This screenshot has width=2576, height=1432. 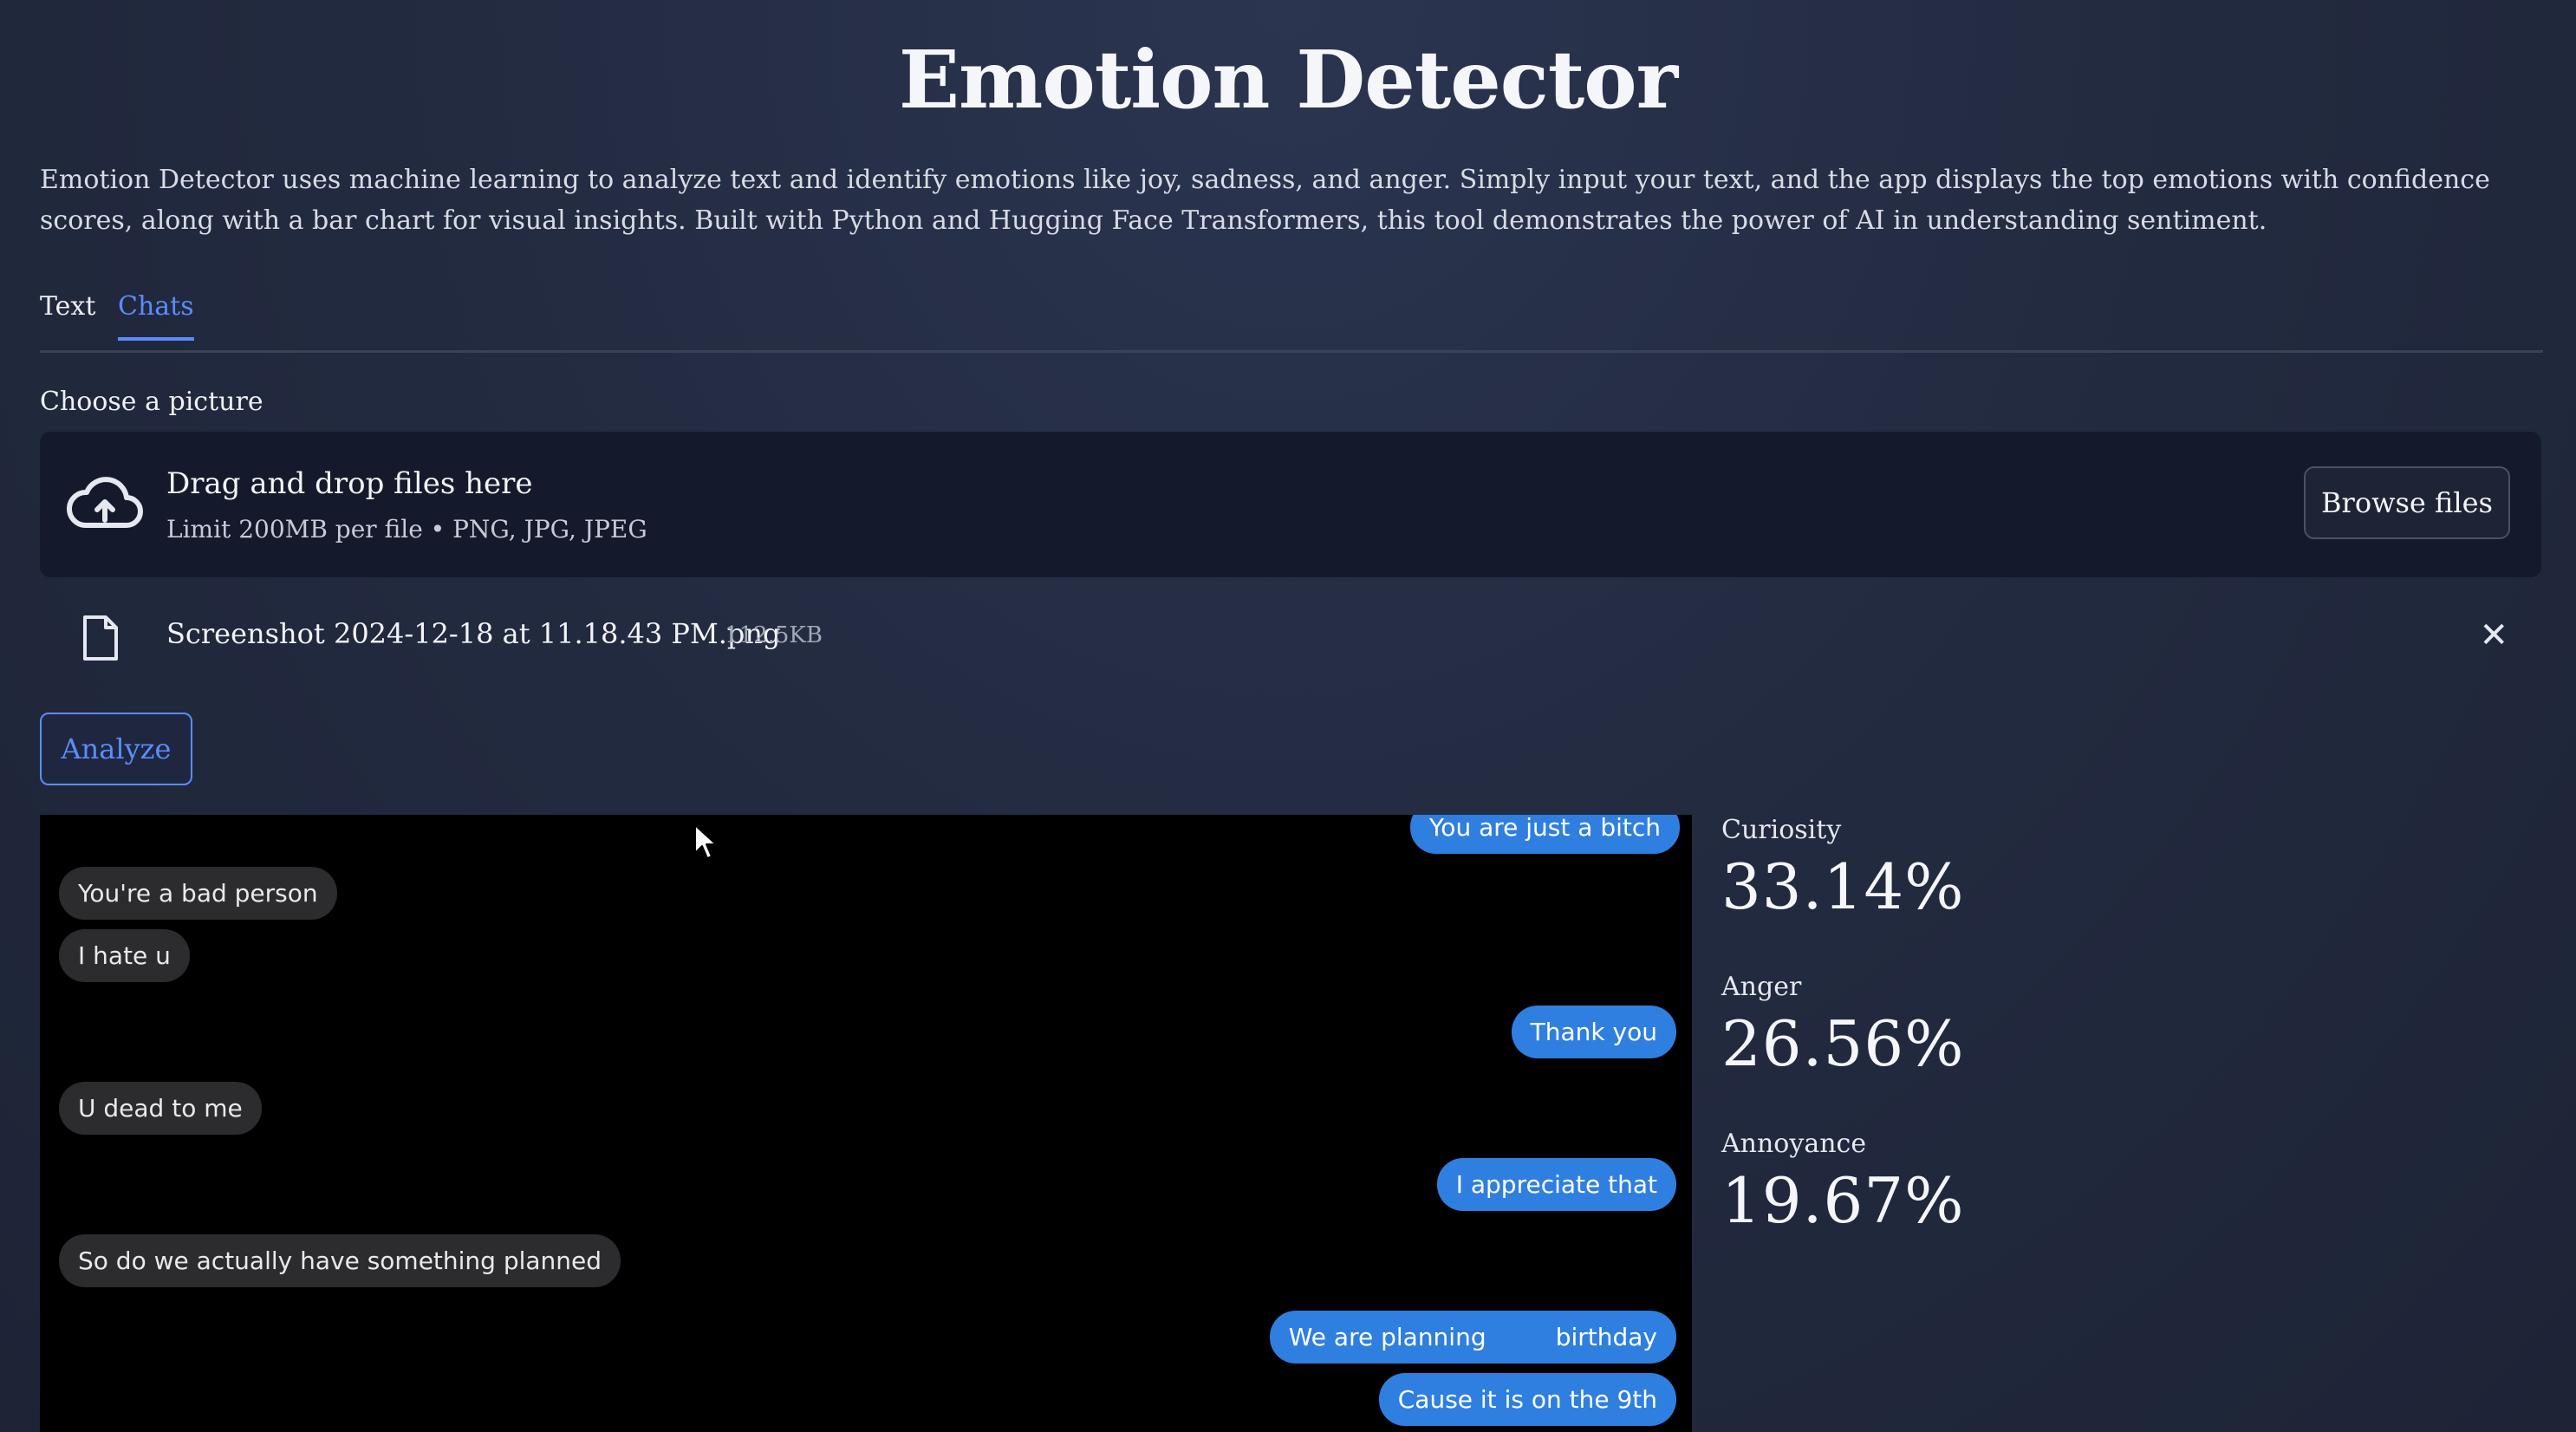 What do you see at coordinates (124, 956) in the screenshot?
I see `chat-bubble-incoming: I hate u` at bounding box center [124, 956].